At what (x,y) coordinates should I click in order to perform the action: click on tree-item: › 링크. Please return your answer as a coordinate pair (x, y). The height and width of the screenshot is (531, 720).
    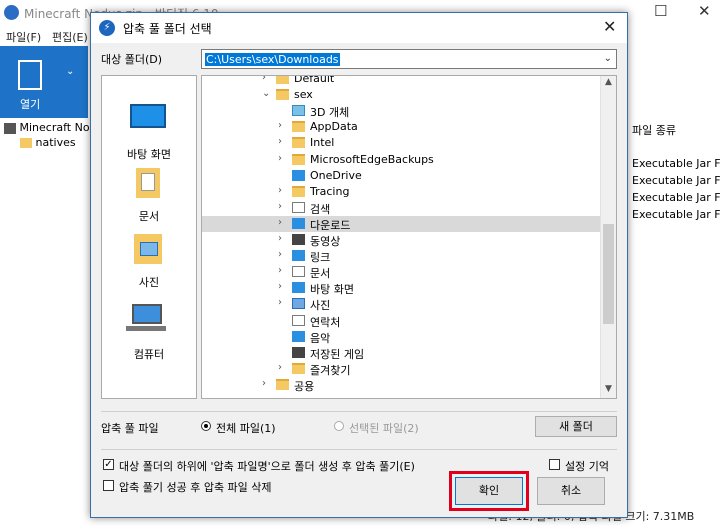
    Looking at the image, I should click on (401, 256).